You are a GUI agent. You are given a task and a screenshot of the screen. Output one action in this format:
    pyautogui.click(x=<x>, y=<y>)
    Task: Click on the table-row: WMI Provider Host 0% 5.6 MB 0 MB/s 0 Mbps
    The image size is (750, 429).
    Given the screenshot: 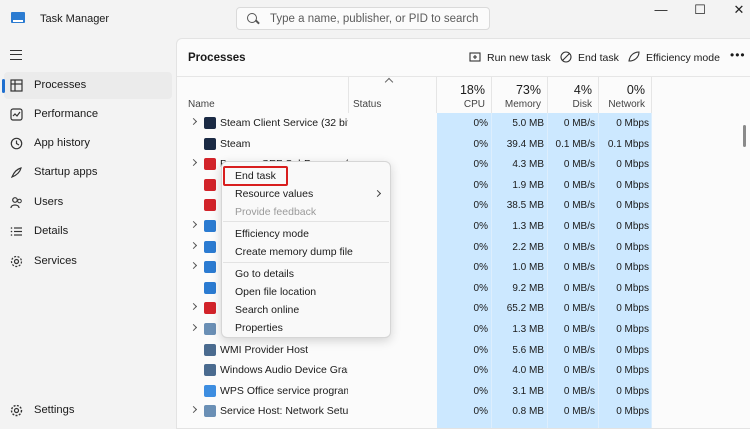 What is the action you would take?
    pyautogui.click(x=463, y=350)
    